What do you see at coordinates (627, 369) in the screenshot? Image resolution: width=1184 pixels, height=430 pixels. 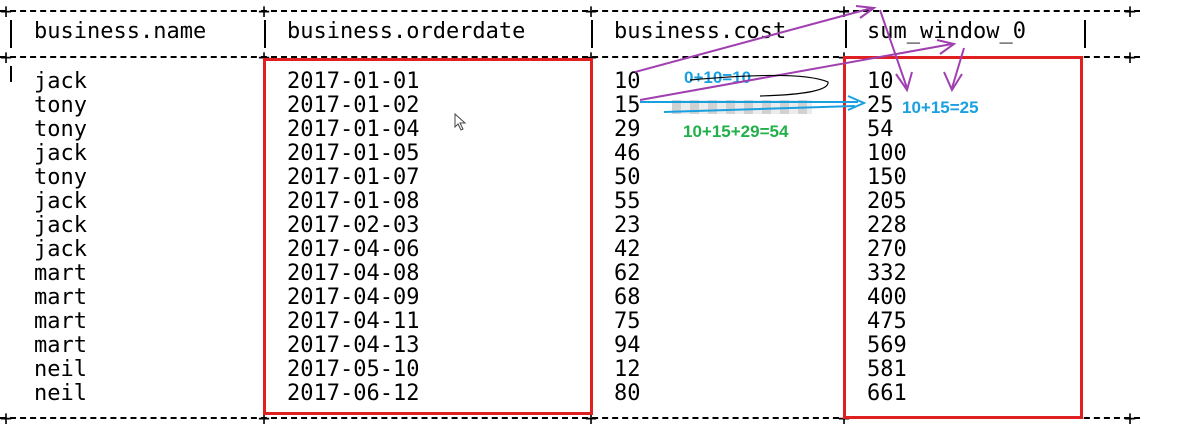 I see `cell-cost: 12` at bounding box center [627, 369].